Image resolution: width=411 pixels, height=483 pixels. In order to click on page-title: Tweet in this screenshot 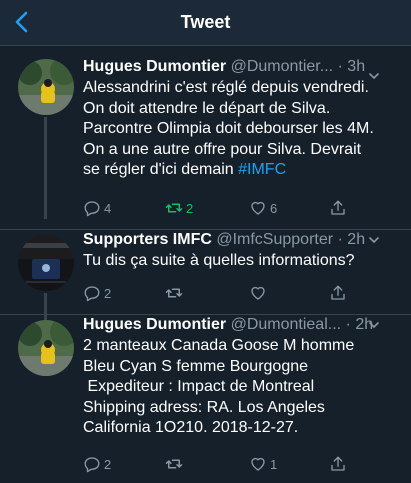, I will do `click(205, 22)`.